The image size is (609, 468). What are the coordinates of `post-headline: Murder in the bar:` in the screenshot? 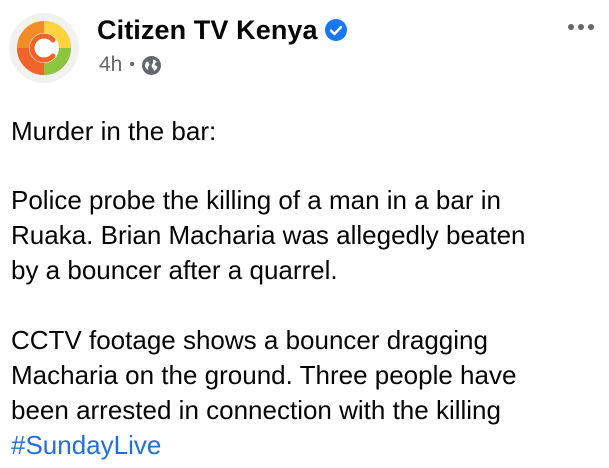 It's located at (114, 131).